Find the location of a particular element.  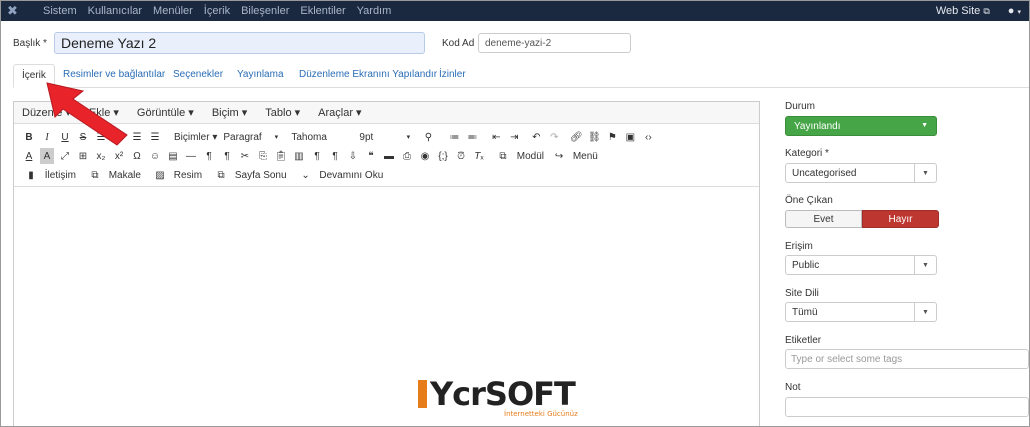

language-select: Tümü ▼ is located at coordinates (861, 312).